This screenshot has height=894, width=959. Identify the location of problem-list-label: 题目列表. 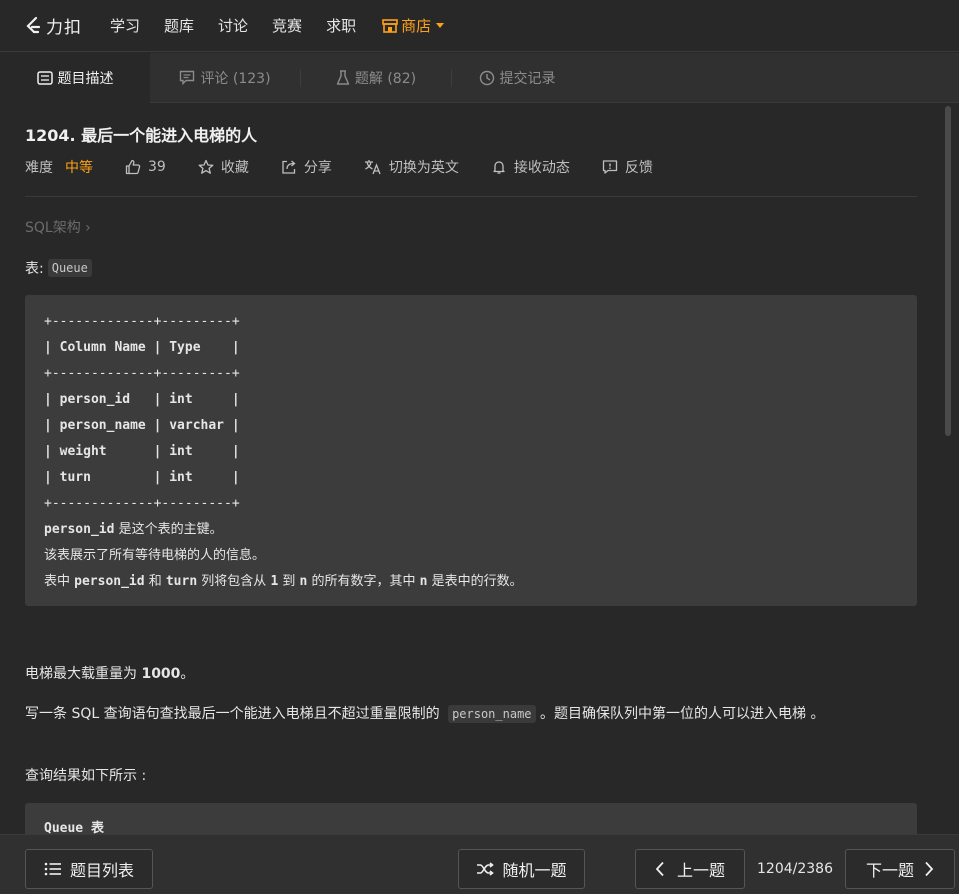
(101, 870).